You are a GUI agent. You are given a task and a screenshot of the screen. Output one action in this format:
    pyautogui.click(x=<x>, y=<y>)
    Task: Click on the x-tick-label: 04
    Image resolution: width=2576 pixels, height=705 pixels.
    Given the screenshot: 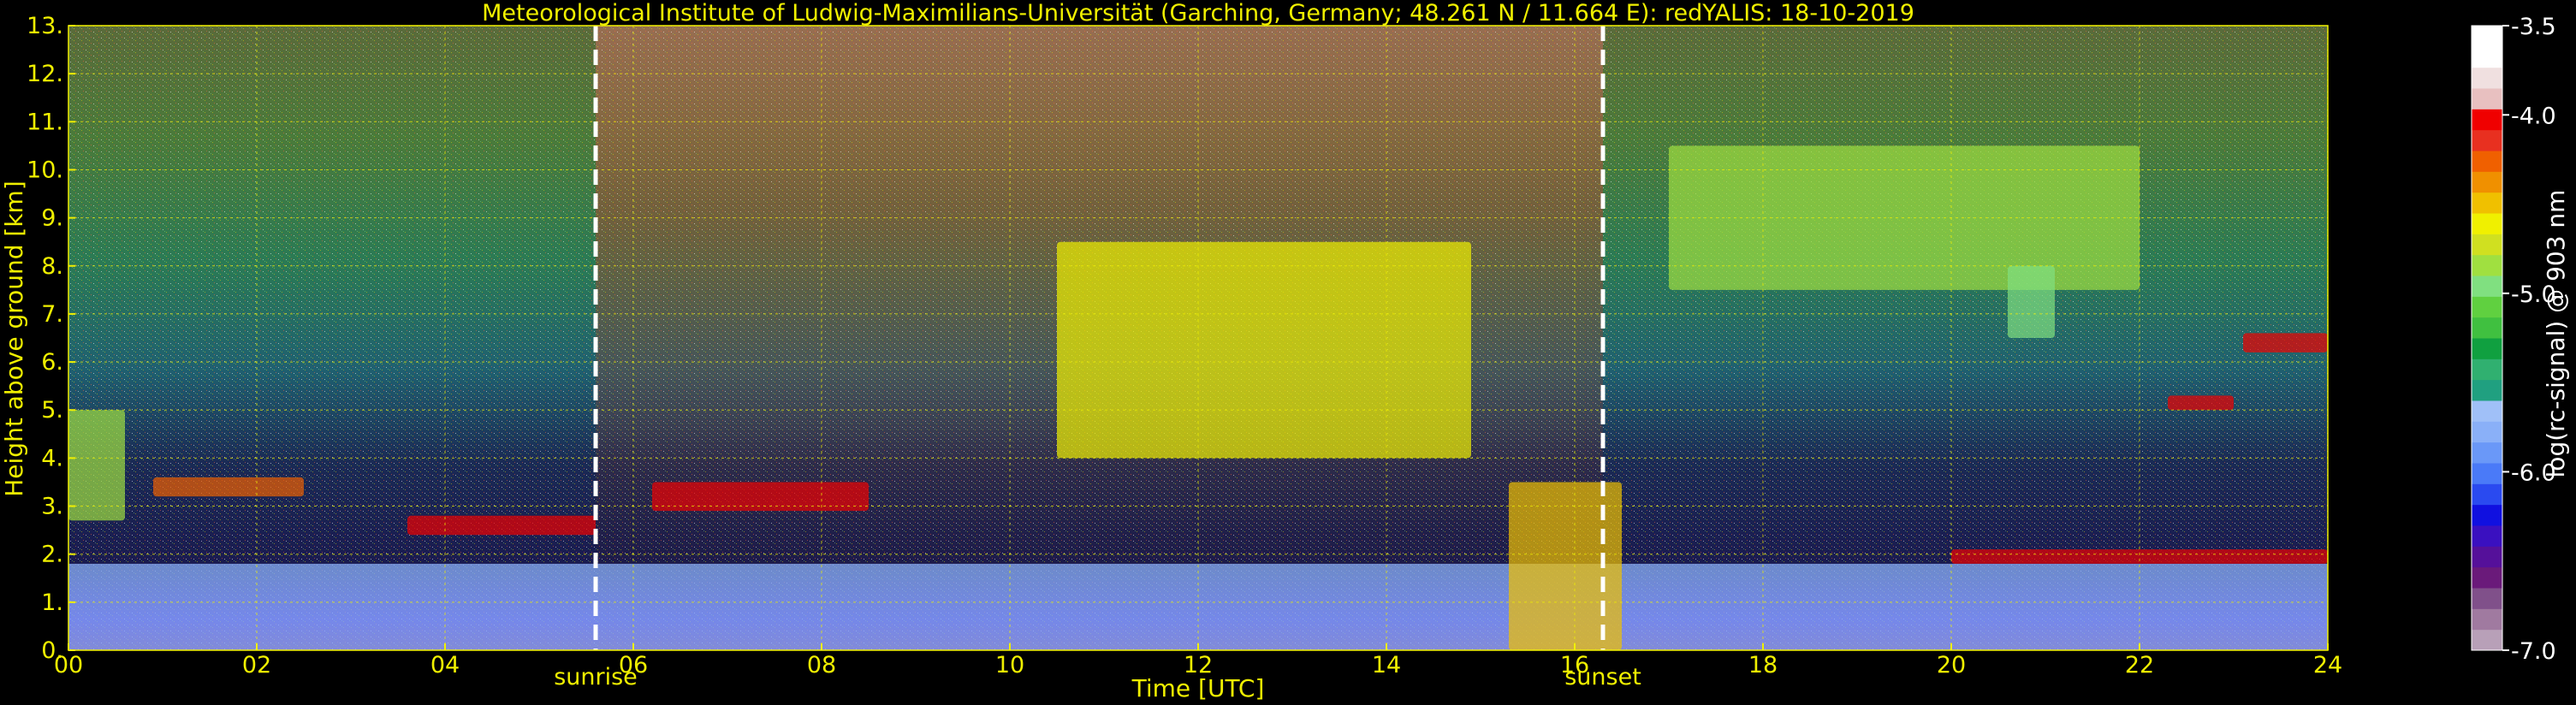 What is the action you would take?
    pyautogui.click(x=445, y=665)
    